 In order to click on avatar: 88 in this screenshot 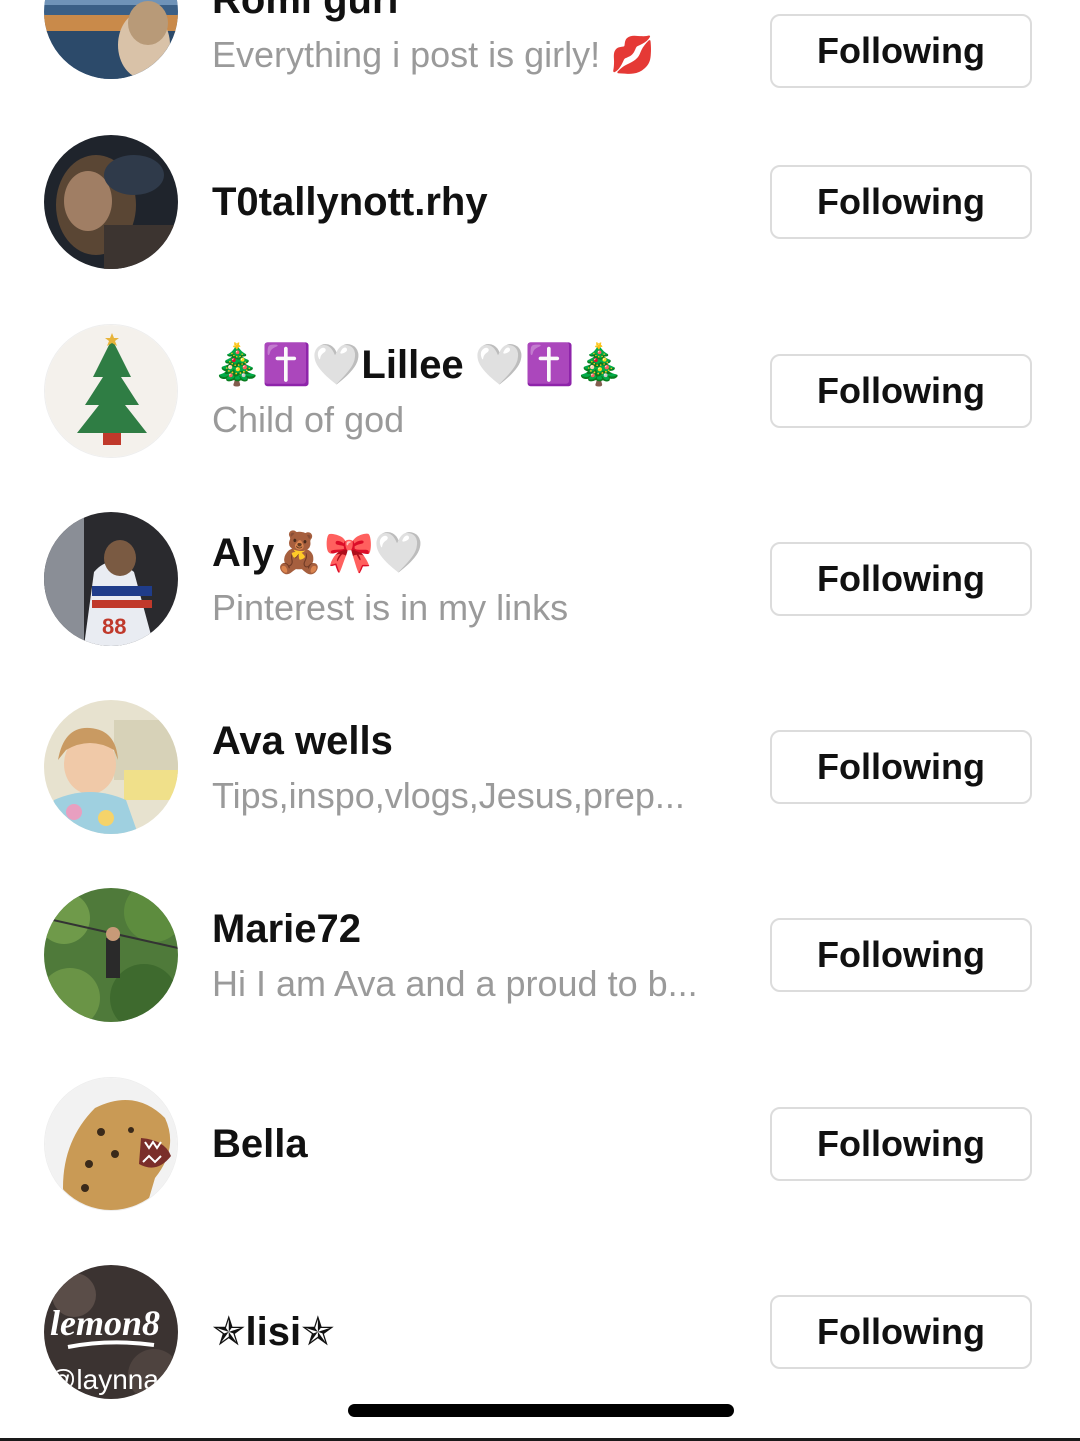, I will do `click(111, 579)`.